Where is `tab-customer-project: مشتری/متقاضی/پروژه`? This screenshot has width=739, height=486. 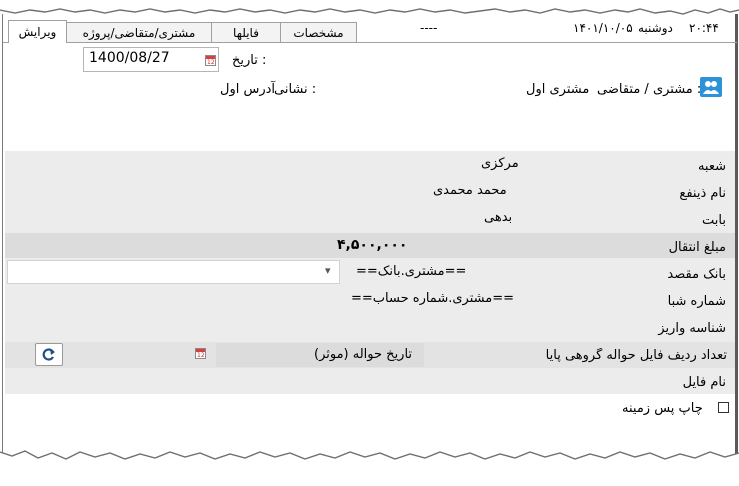
tab-customer-project: مشتری/متقاضی/پروژه is located at coordinates (139, 32).